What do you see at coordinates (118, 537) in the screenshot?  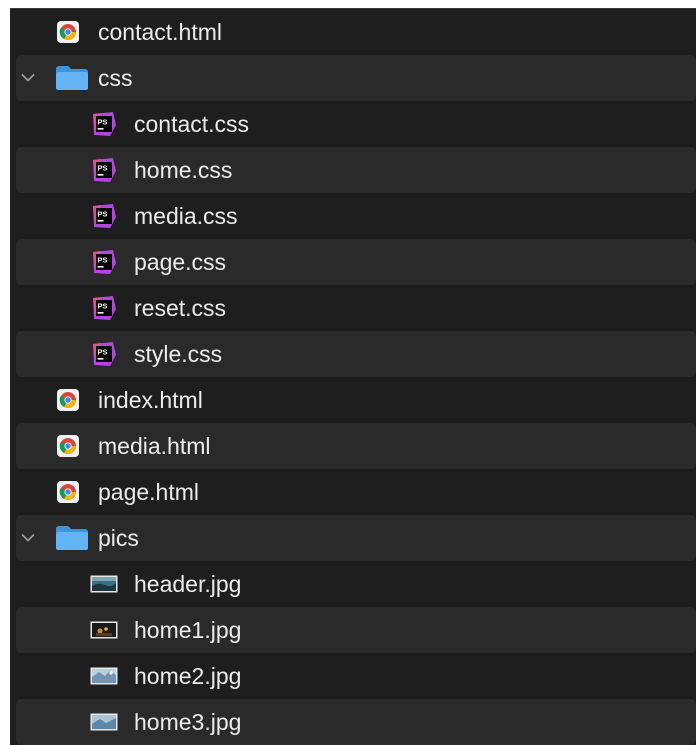 I see `folder-name: pics` at bounding box center [118, 537].